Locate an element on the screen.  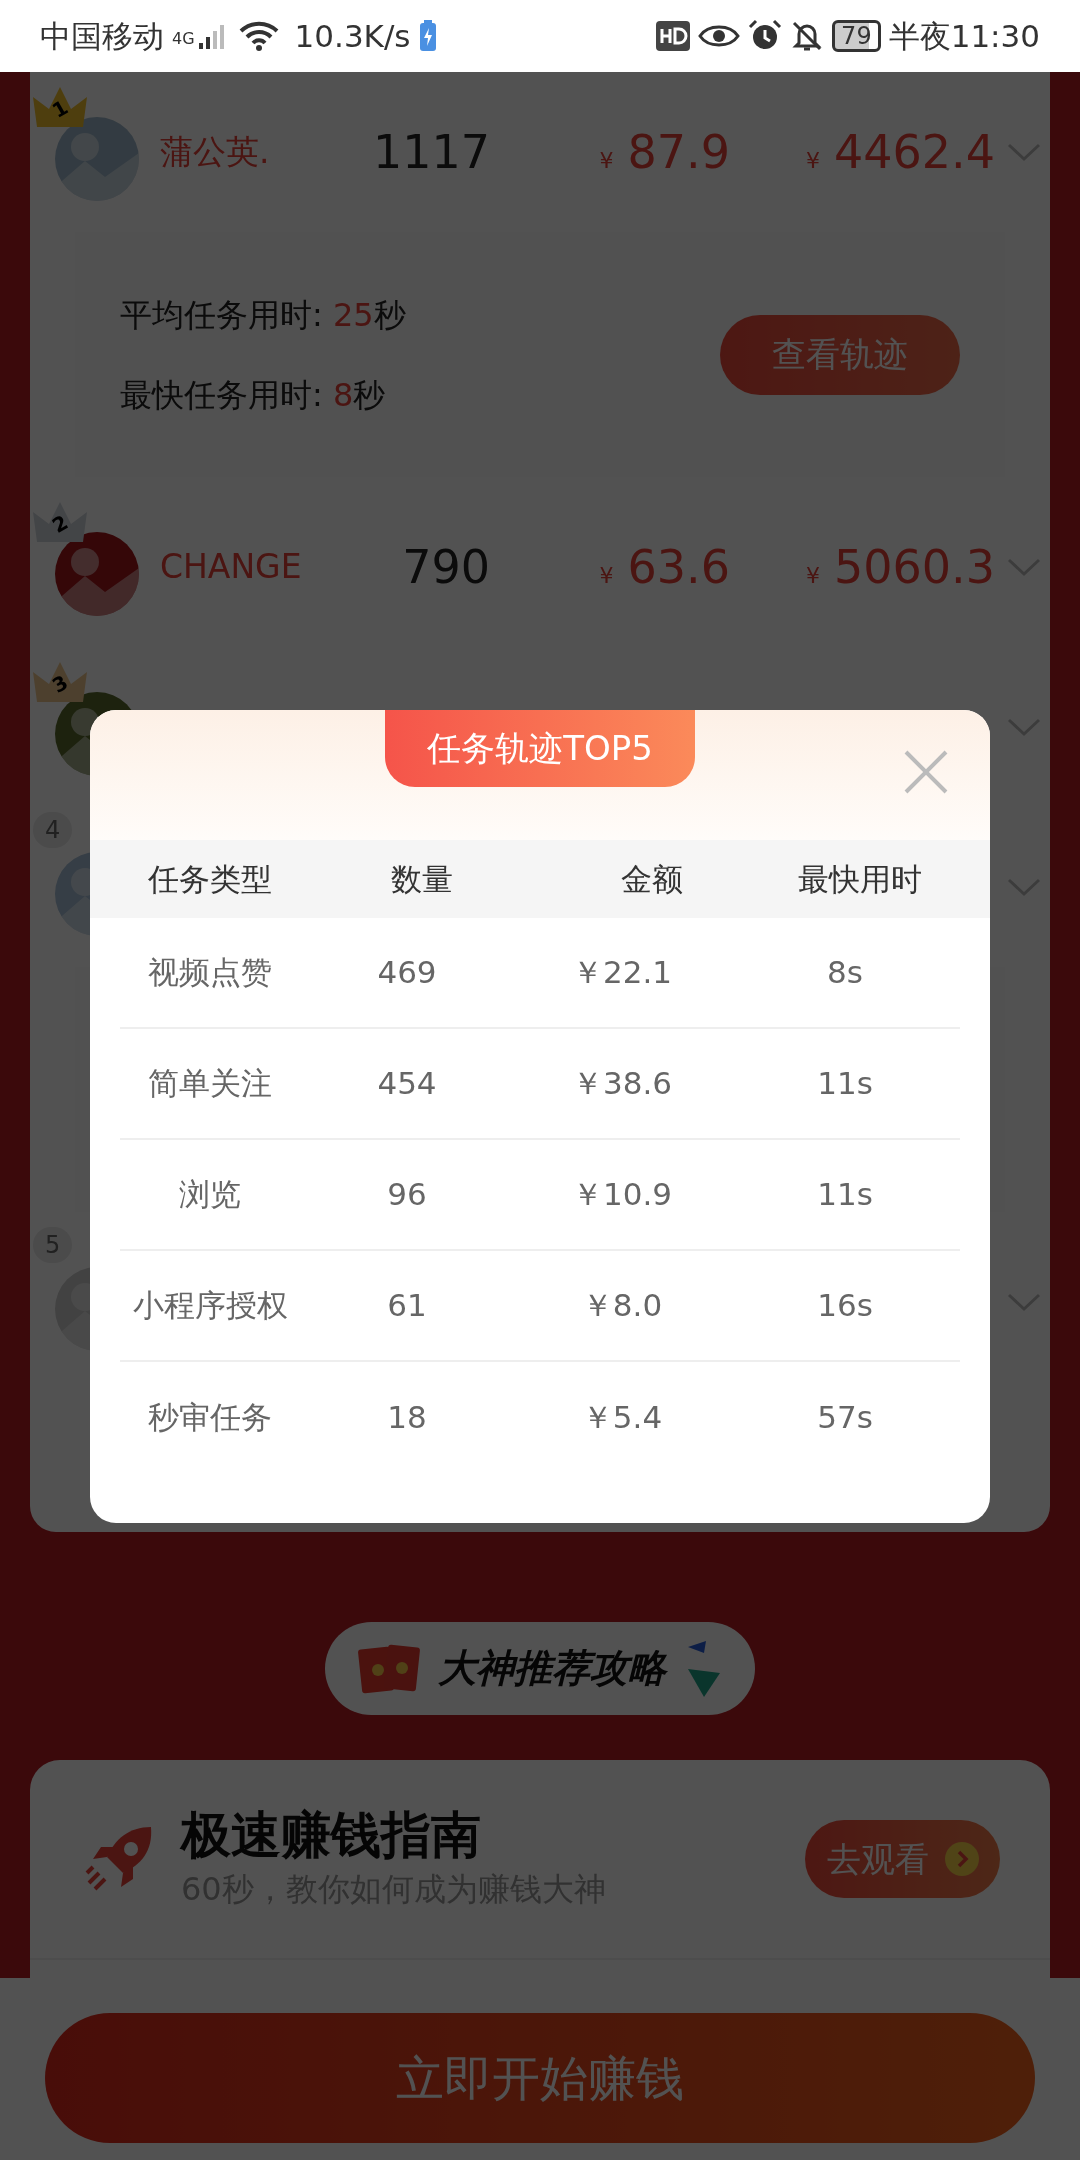
arrow-right-icon is located at coordinates (961, 1859).